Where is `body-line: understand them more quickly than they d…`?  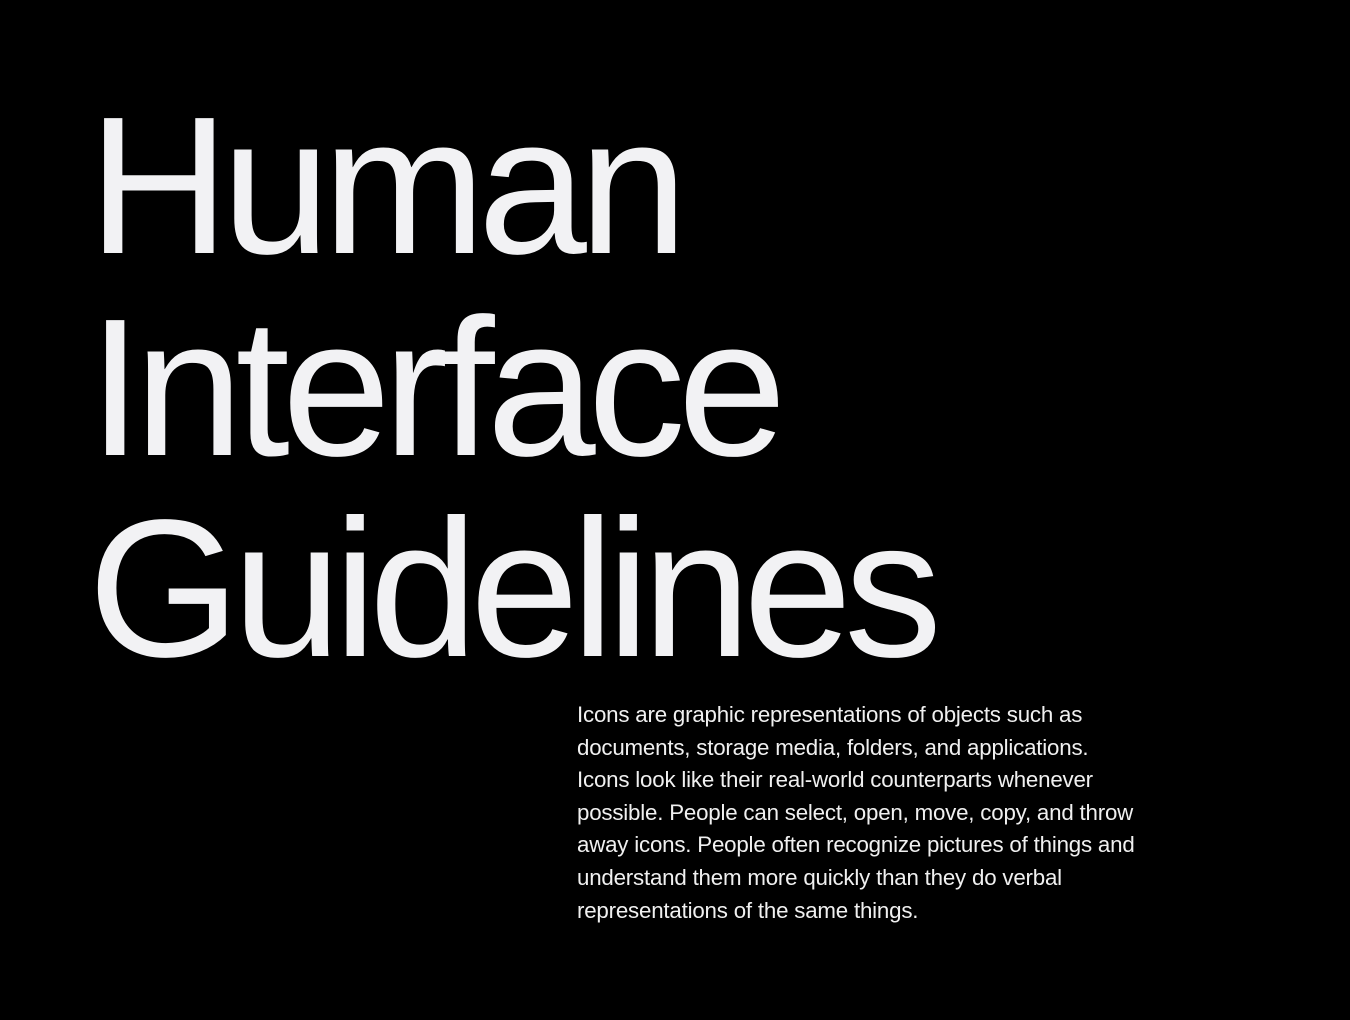 body-line: understand them more quickly than they d… is located at coordinates (819, 877).